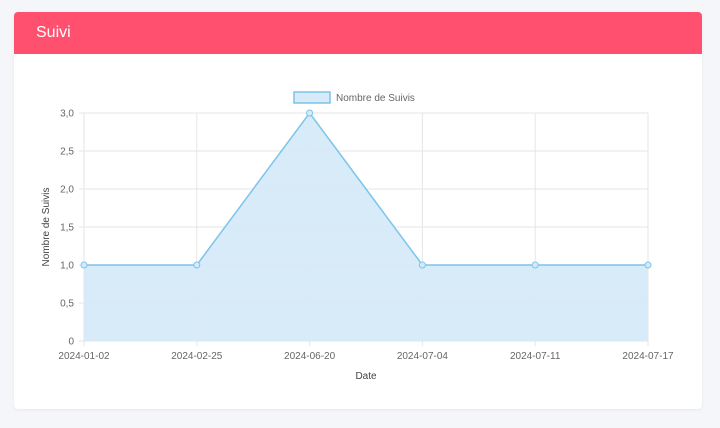 This screenshot has height=428, width=720. What do you see at coordinates (67, 190) in the screenshot?
I see `y-tick-label: 2,0` at bounding box center [67, 190].